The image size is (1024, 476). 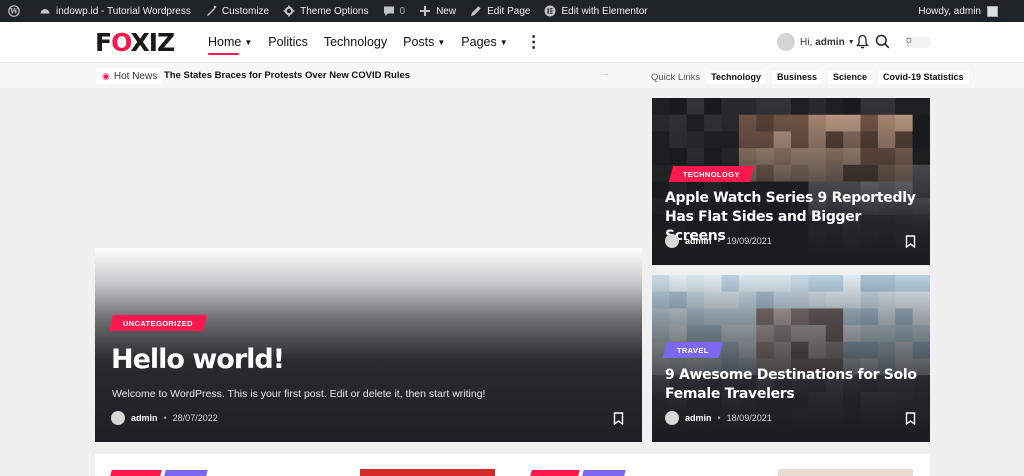 What do you see at coordinates (135, 76) in the screenshot?
I see `hot-news-label: Hot News` at bounding box center [135, 76].